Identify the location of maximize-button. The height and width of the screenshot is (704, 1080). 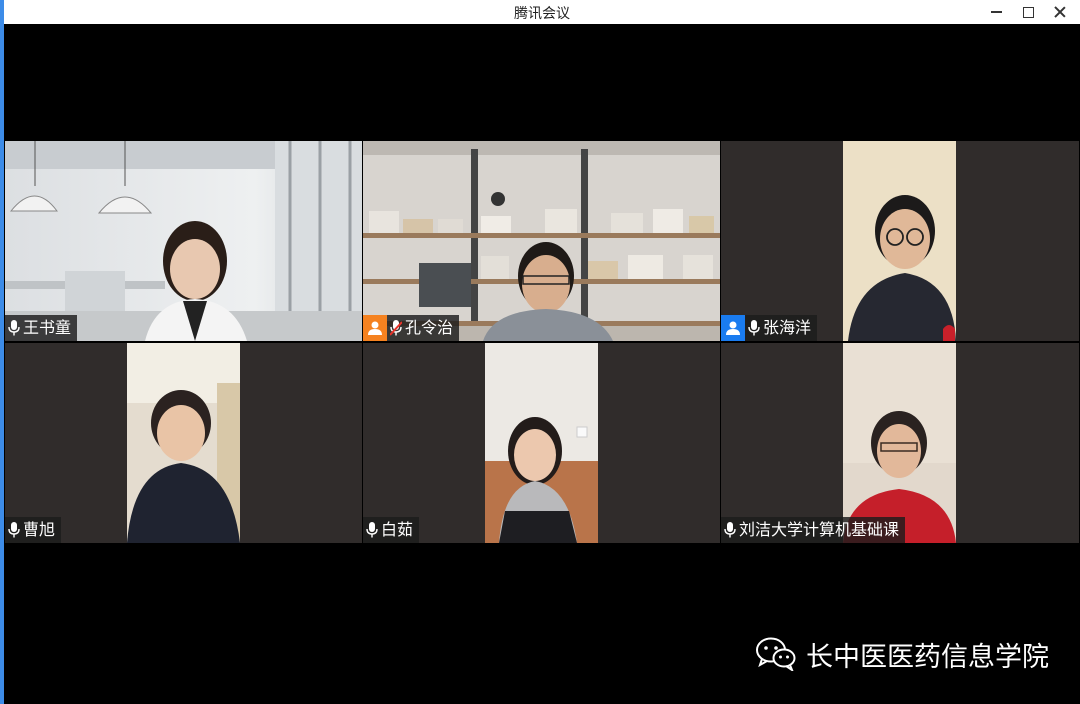
(1028, 12).